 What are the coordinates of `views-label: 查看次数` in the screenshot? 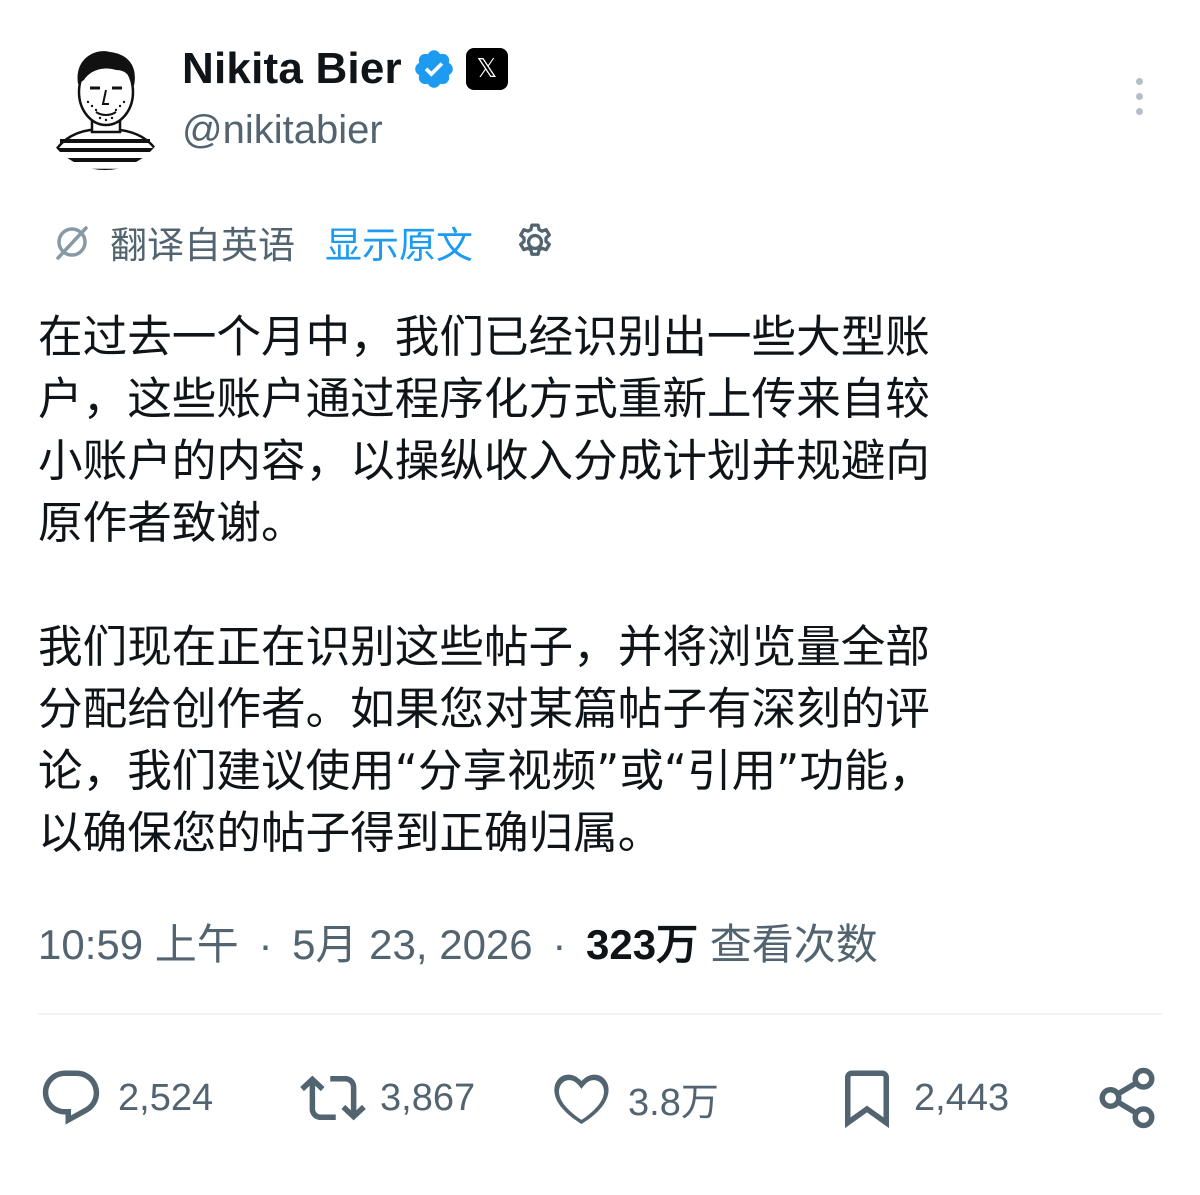 It's located at (793, 944).